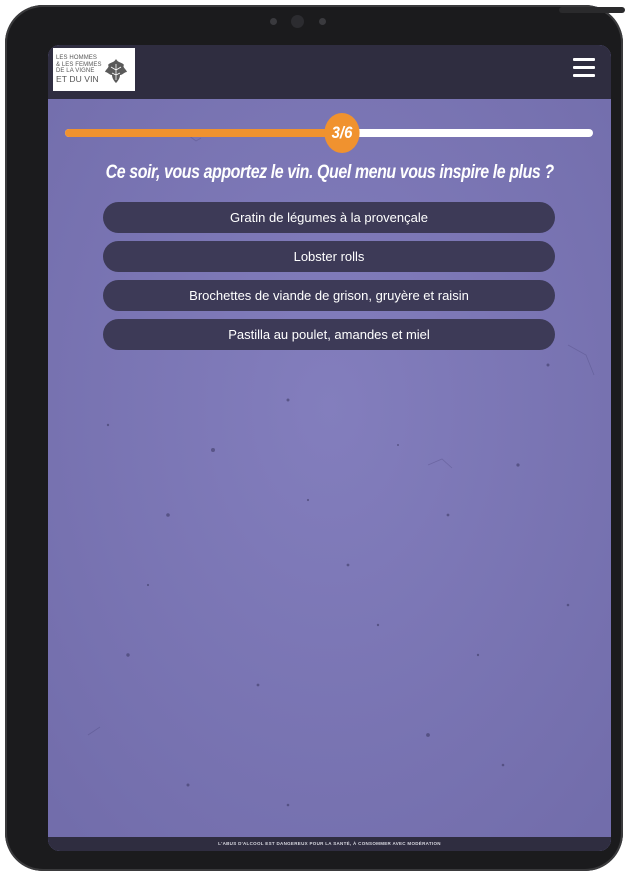 The height and width of the screenshot is (876, 631). I want to click on vine-leaf-icon, so click(116, 71).